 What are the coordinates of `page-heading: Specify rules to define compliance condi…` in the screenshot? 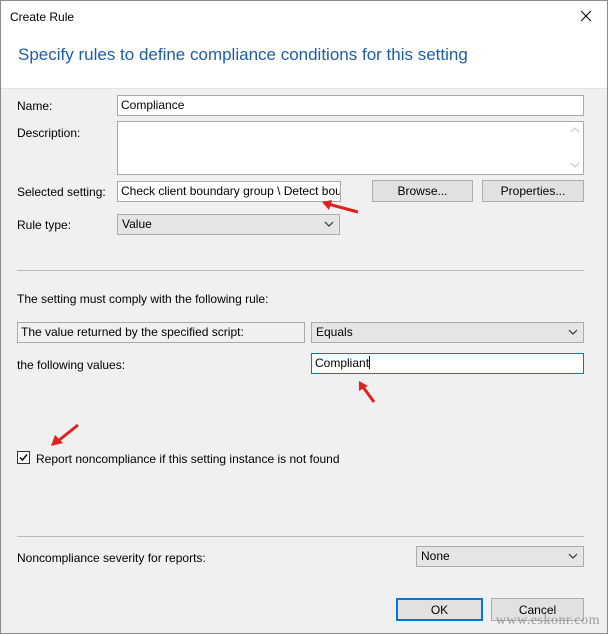 It's located at (243, 54).